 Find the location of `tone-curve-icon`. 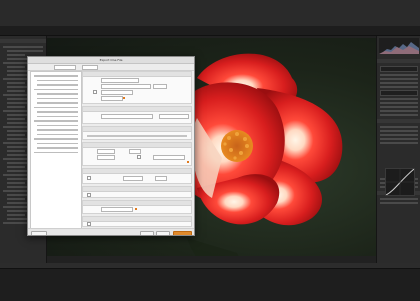

tone-curve-icon is located at coordinates (400, 182).